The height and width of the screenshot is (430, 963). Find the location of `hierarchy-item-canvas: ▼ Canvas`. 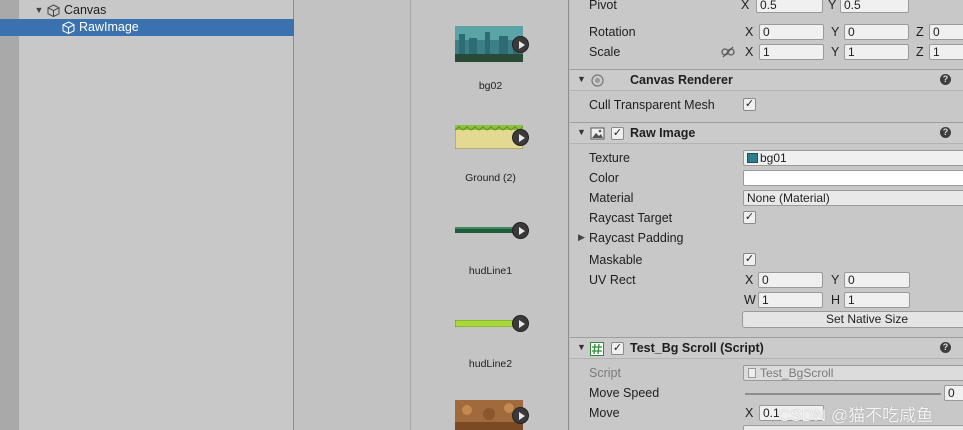

hierarchy-item-canvas: ▼ Canvas is located at coordinates (156, 10).